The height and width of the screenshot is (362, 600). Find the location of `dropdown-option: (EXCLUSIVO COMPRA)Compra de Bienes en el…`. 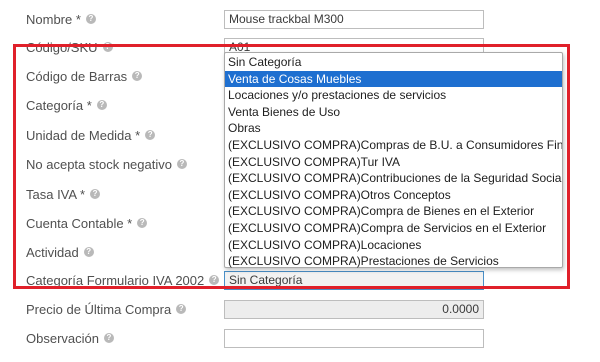

dropdown-option: (EXCLUSIVO COMPRA)Compra de Bienes en el… is located at coordinates (393, 211).